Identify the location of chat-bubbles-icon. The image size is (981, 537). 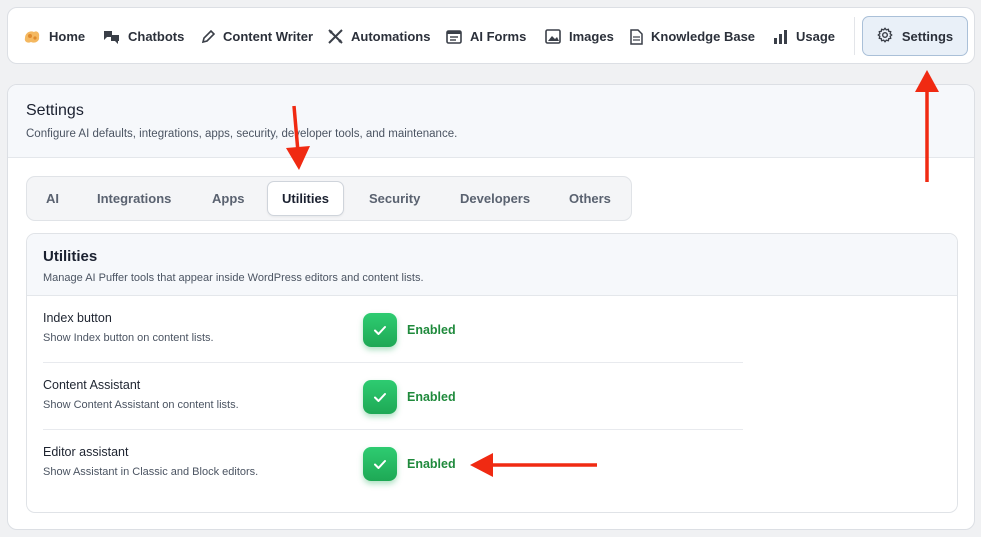
(111, 36).